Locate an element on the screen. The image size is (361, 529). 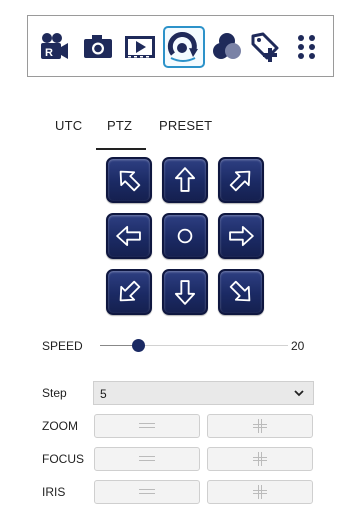
add-tag-icon is located at coordinates (266, 47).